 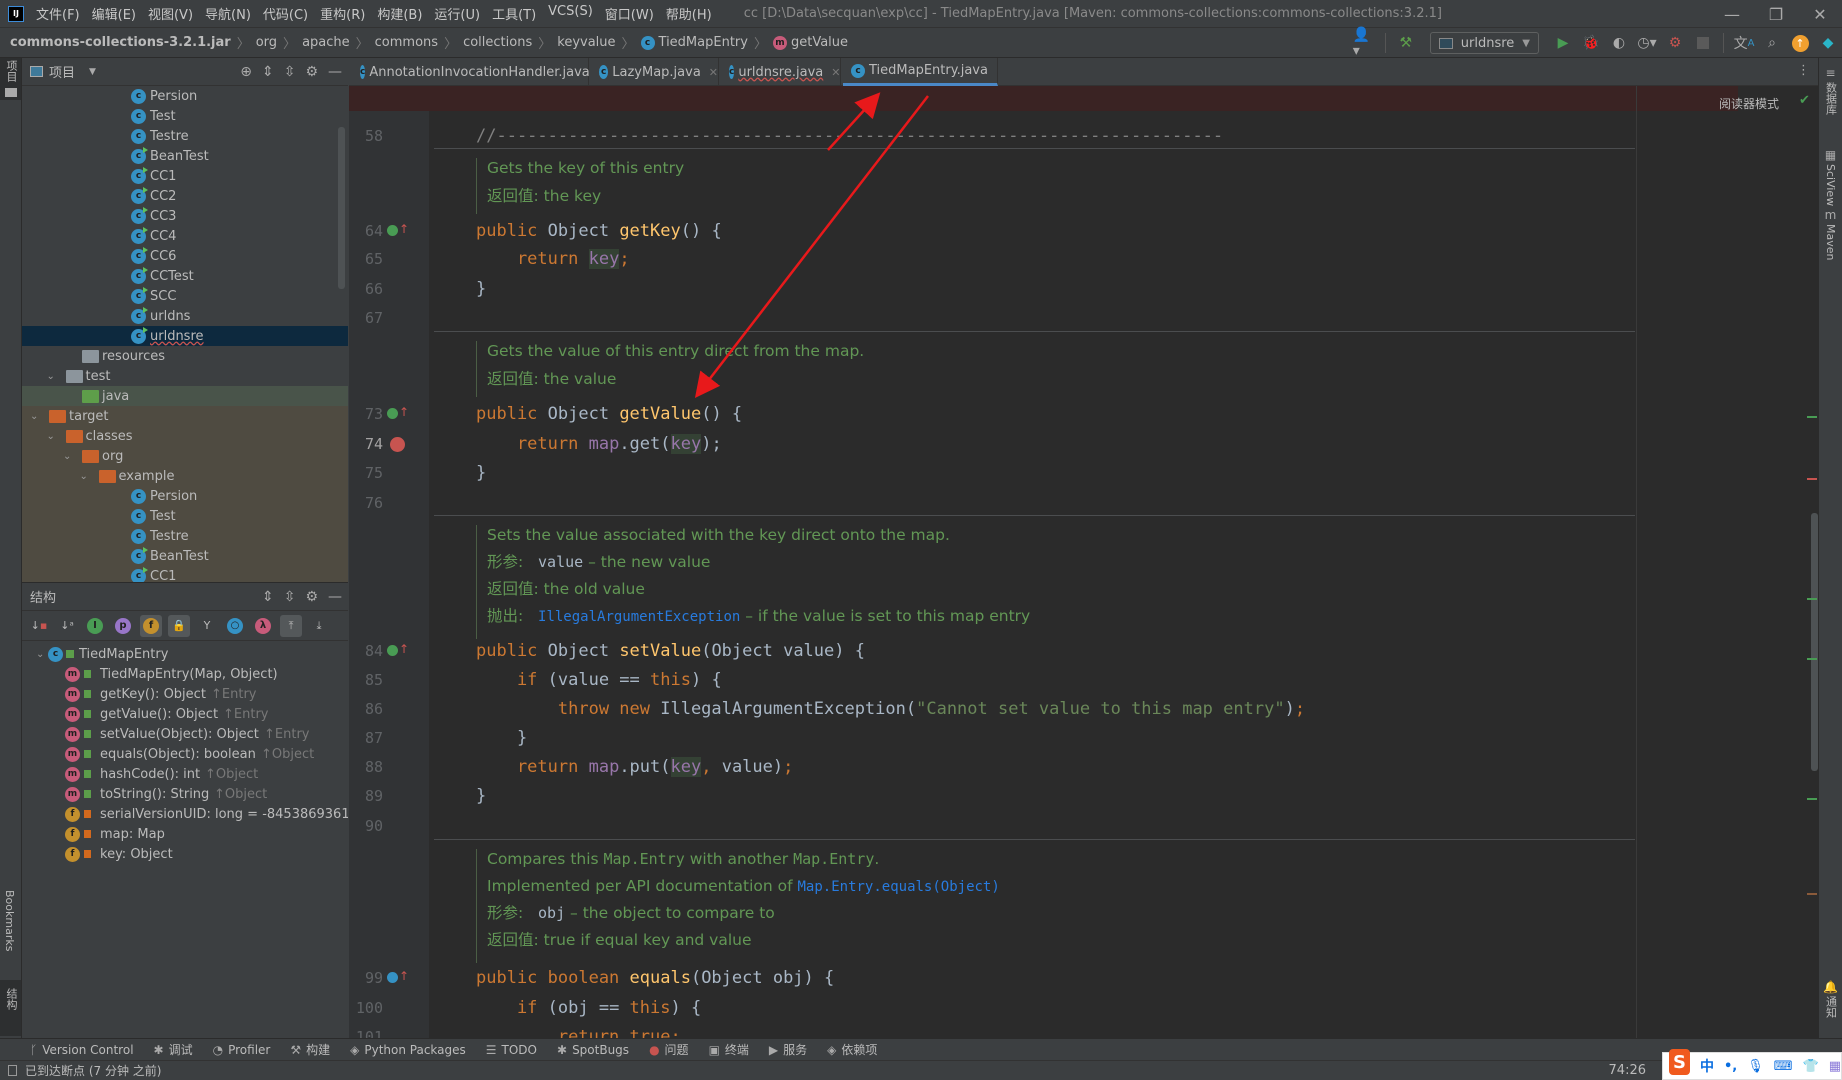 I want to click on show-lambdas-icon: λ, so click(x=263, y=626).